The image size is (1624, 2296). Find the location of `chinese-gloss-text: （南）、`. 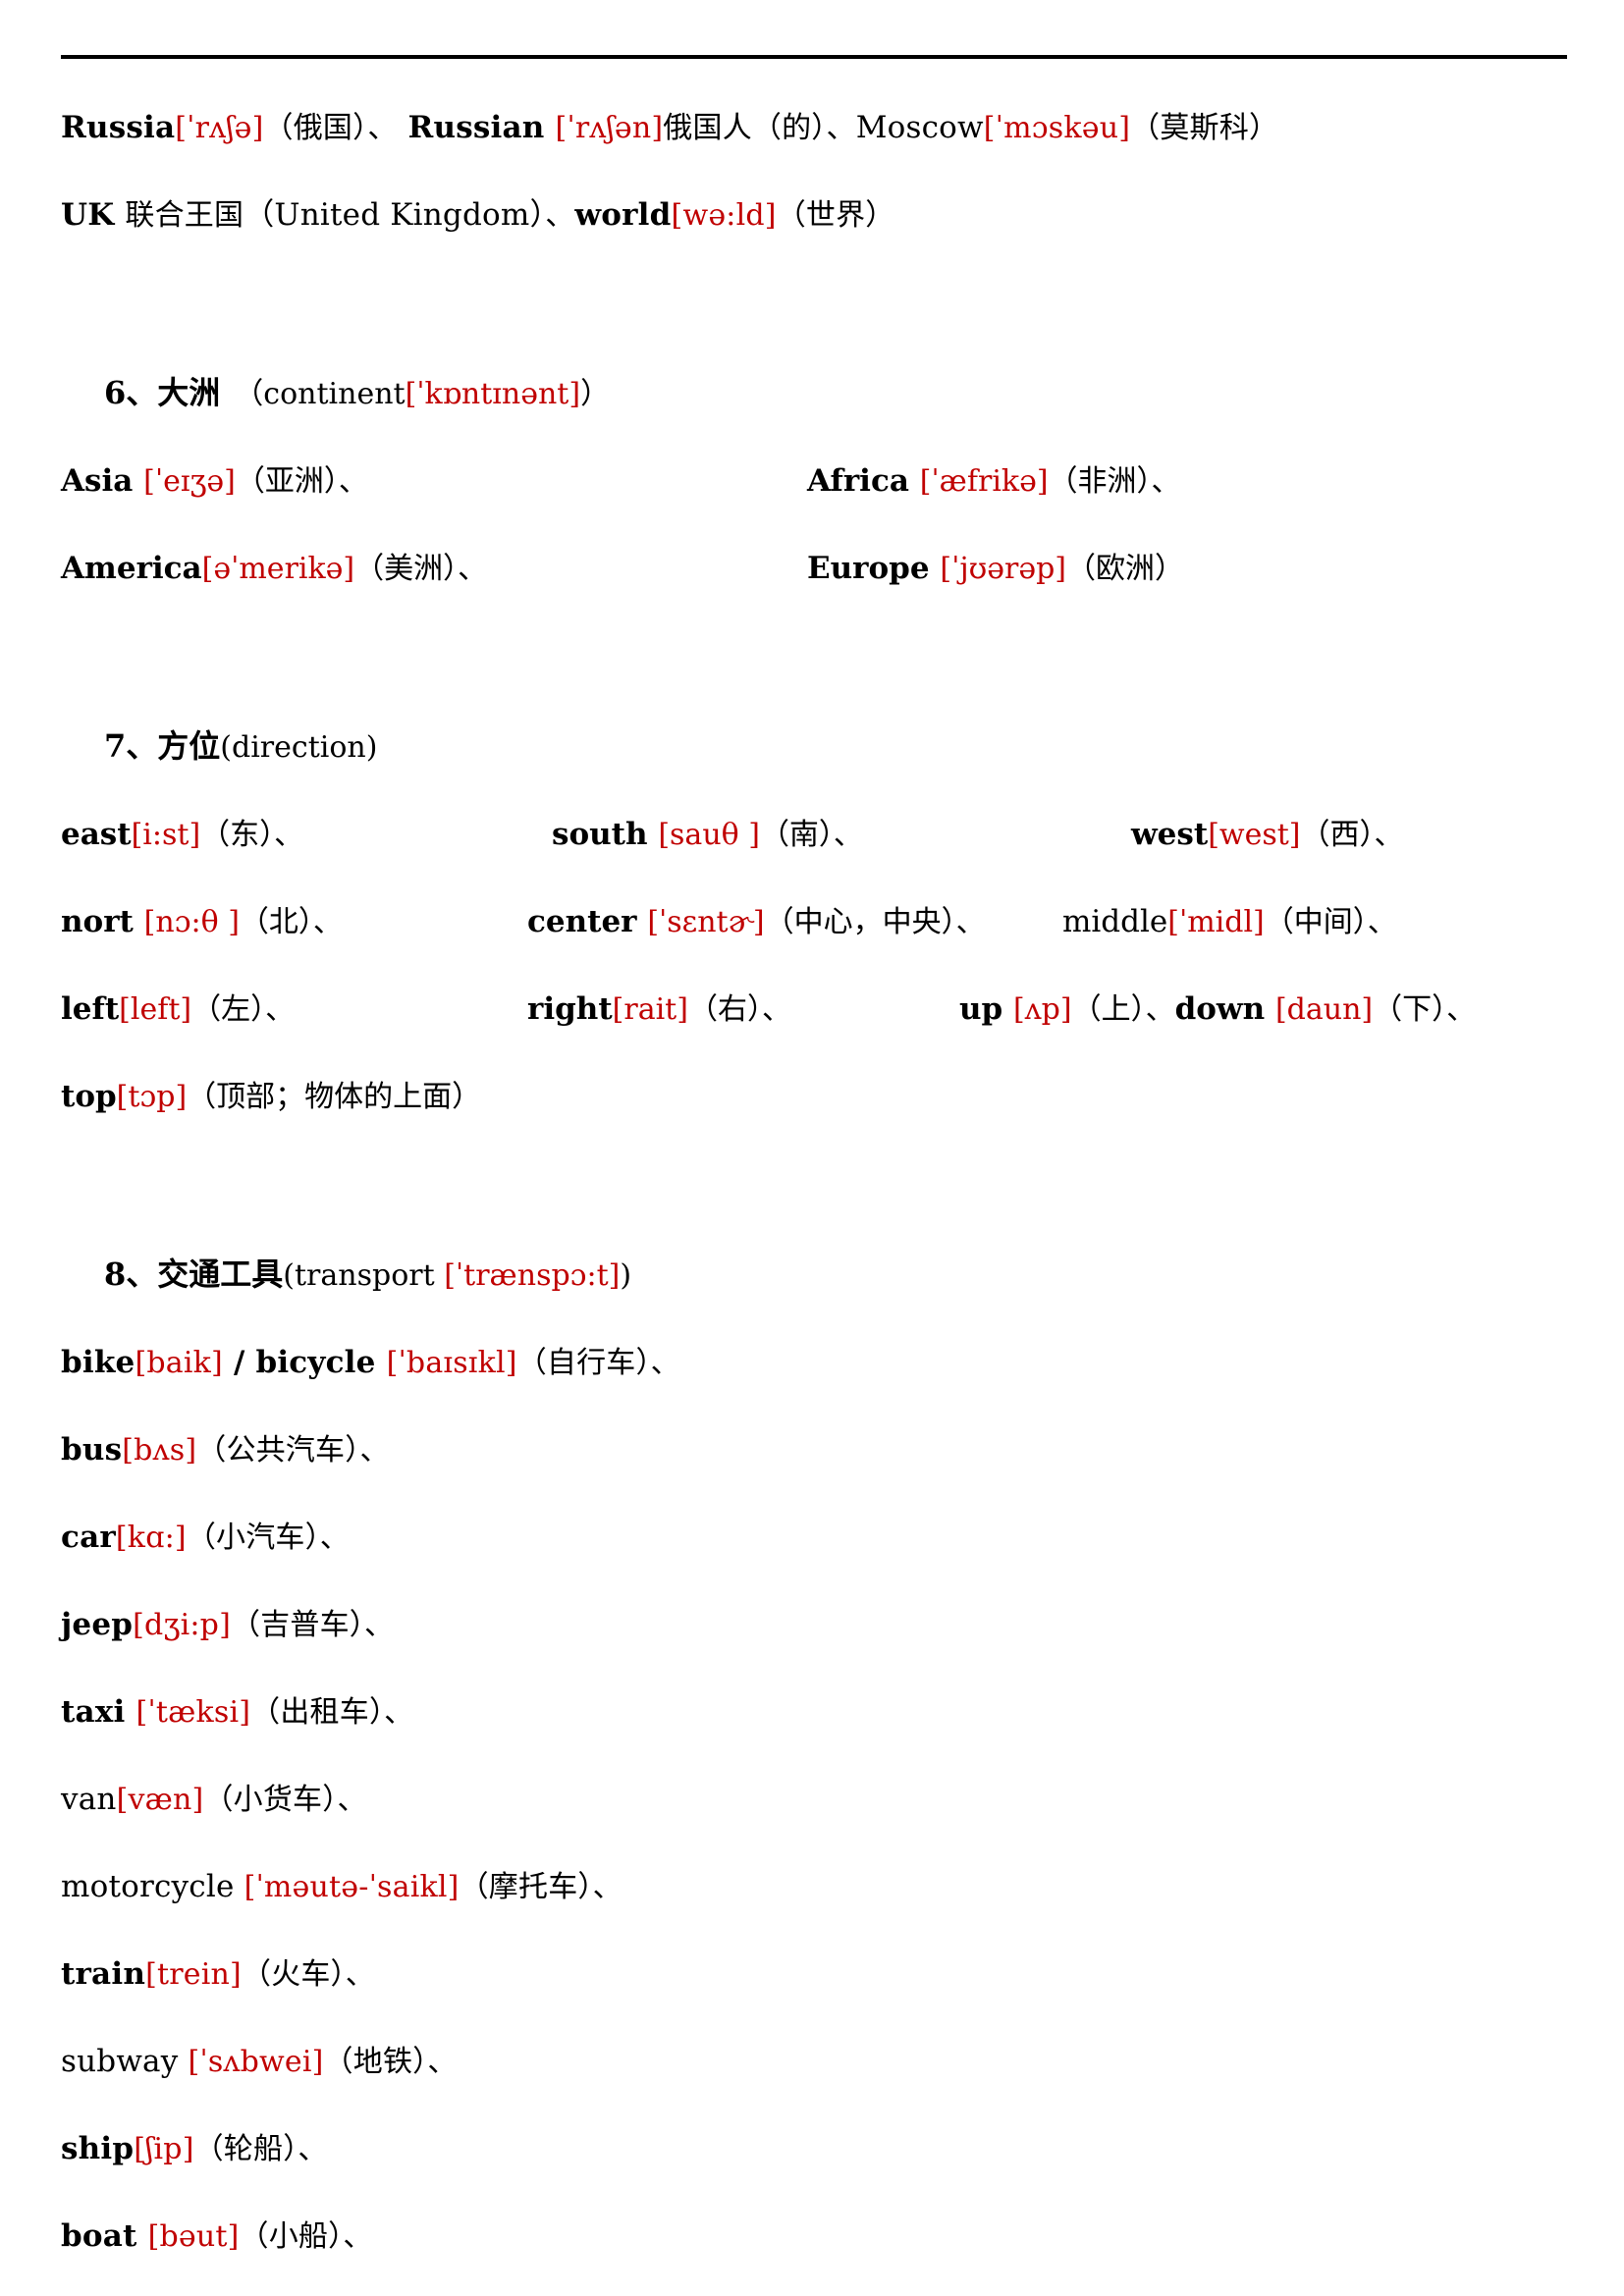

chinese-gloss-text: （南）、 is located at coordinates (811, 835).